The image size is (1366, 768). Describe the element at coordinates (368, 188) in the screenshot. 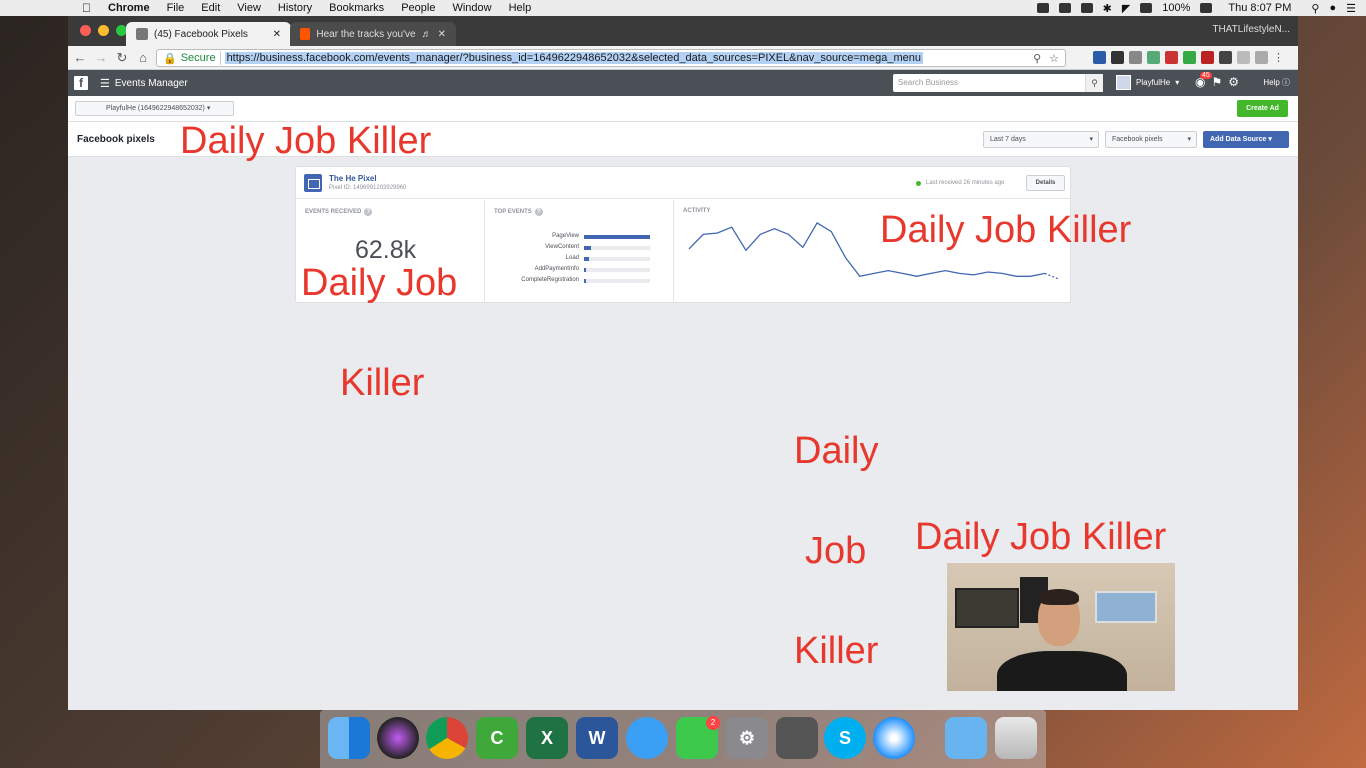

I see `pixel-id: Pixel ID: 1496991203929960` at that location.